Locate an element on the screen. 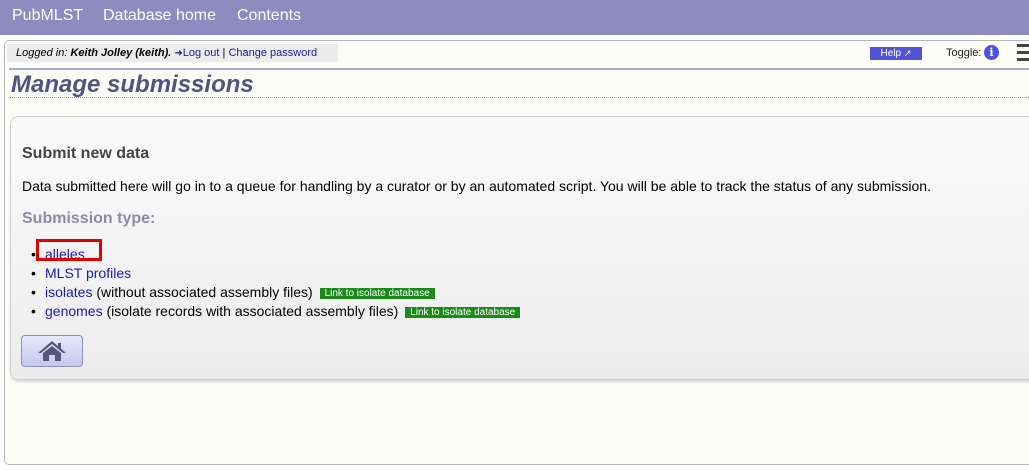 The height and width of the screenshot is (471, 1029). page-title: Manage submissions is located at coordinates (132, 84).